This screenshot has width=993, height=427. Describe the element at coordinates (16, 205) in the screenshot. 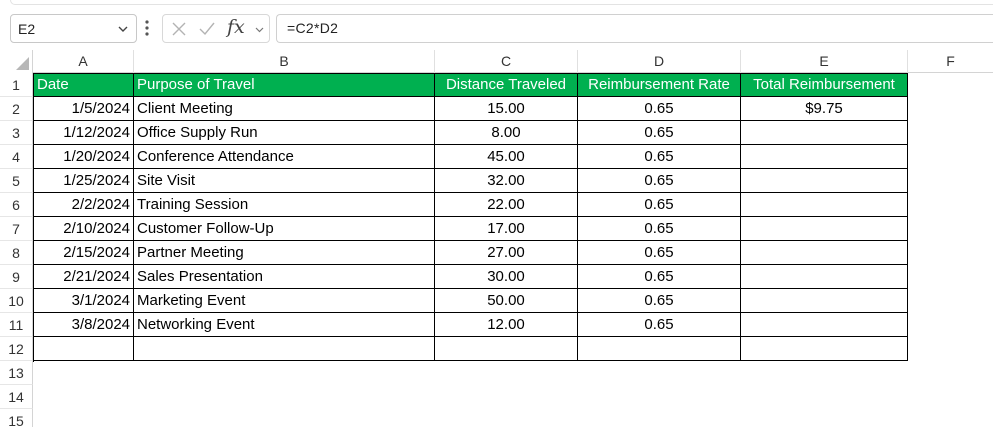

I see `row-header: 6` at that location.